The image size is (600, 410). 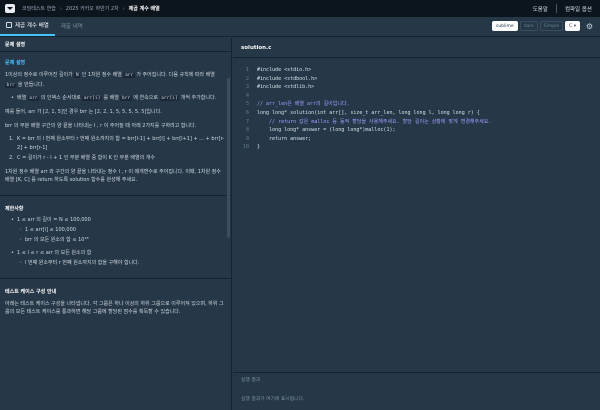 I want to click on breadcrumb-item-practice: 코딩테스트 연습, so click(x=39, y=8).